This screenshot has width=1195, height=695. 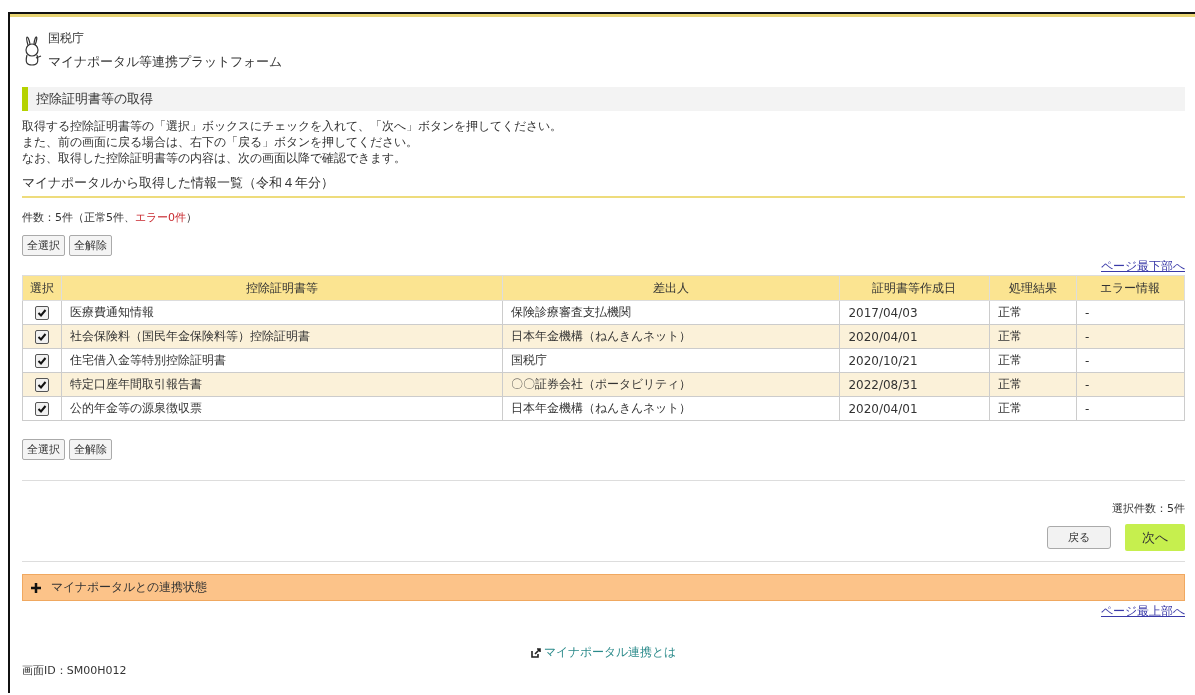 What do you see at coordinates (914, 288) in the screenshot?
I see `column-header: 証明書等作成日` at bounding box center [914, 288].